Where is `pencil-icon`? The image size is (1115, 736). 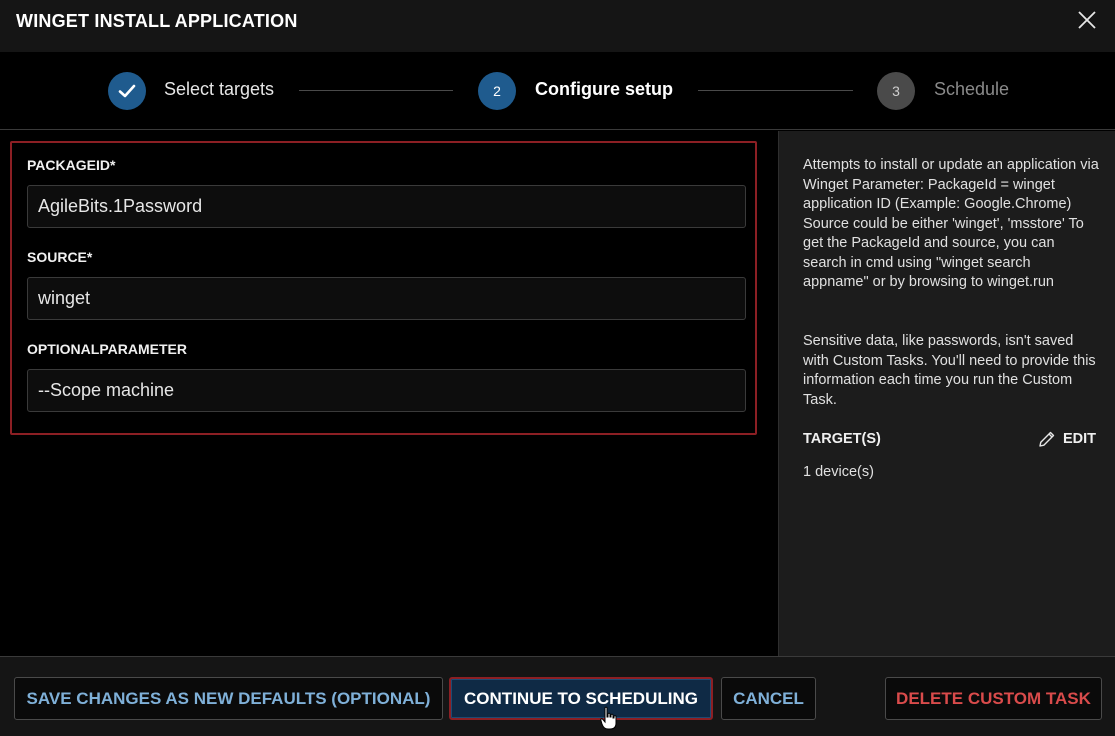 pencil-icon is located at coordinates (1047, 439).